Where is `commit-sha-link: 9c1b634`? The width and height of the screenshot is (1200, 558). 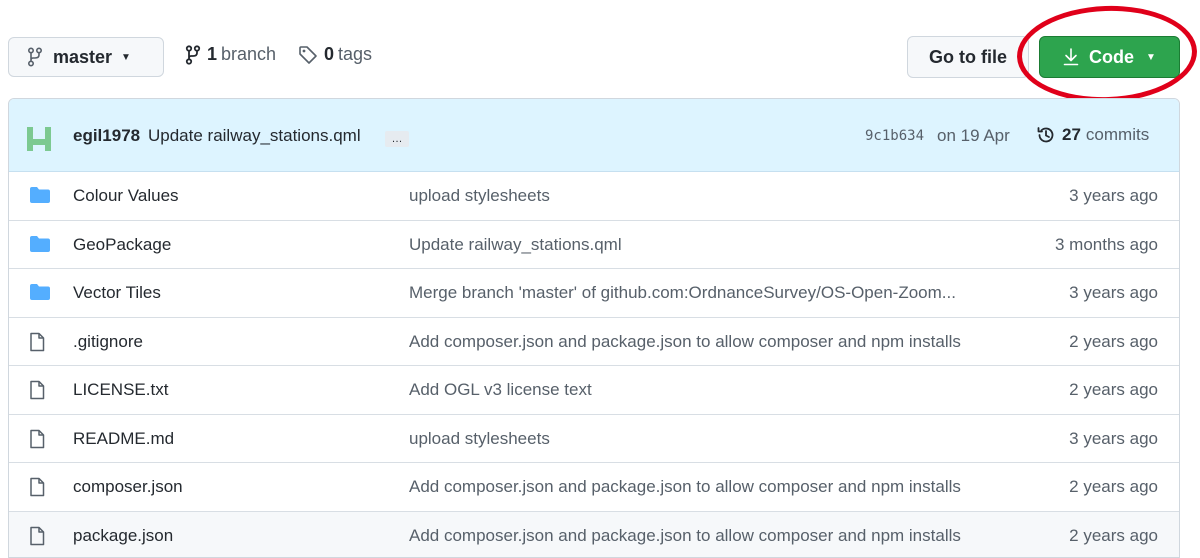 commit-sha-link: 9c1b634 is located at coordinates (894, 136).